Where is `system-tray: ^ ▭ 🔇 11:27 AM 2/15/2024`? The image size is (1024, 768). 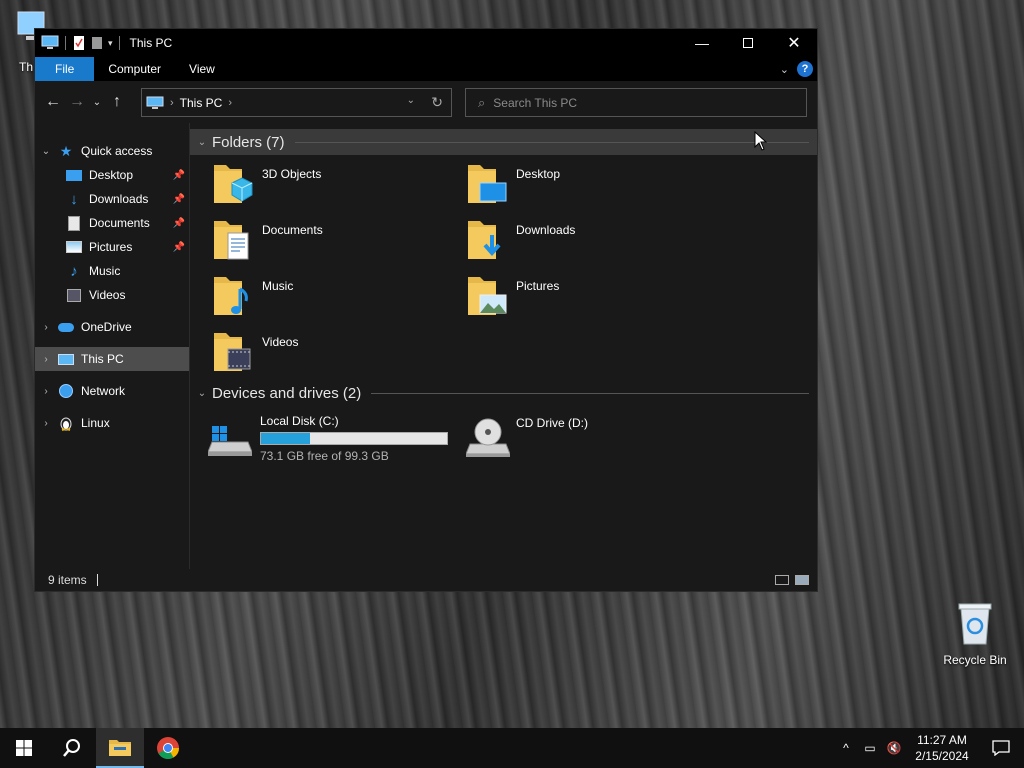 system-tray: ^ ▭ 🔇 11:27 AM 2/15/2024 is located at coordinates (929, 748).